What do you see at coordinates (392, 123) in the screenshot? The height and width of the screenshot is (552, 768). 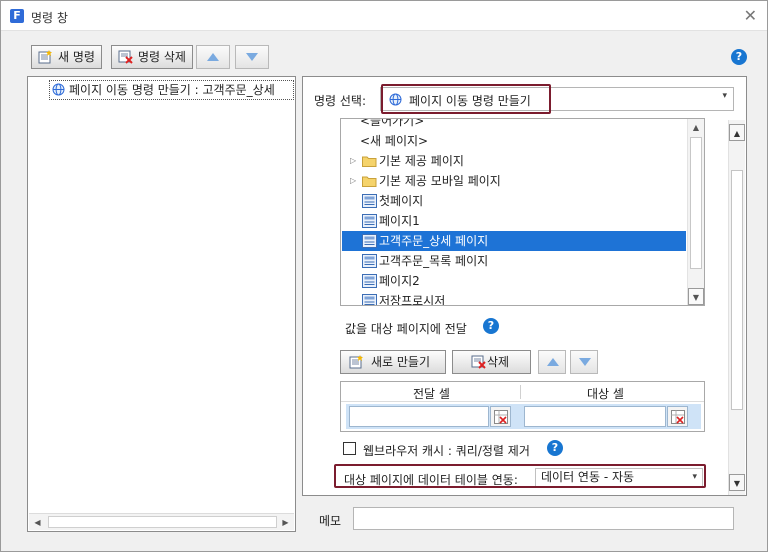 I see `list-item-label: <들어가기>` at bounding box center [392, 123].